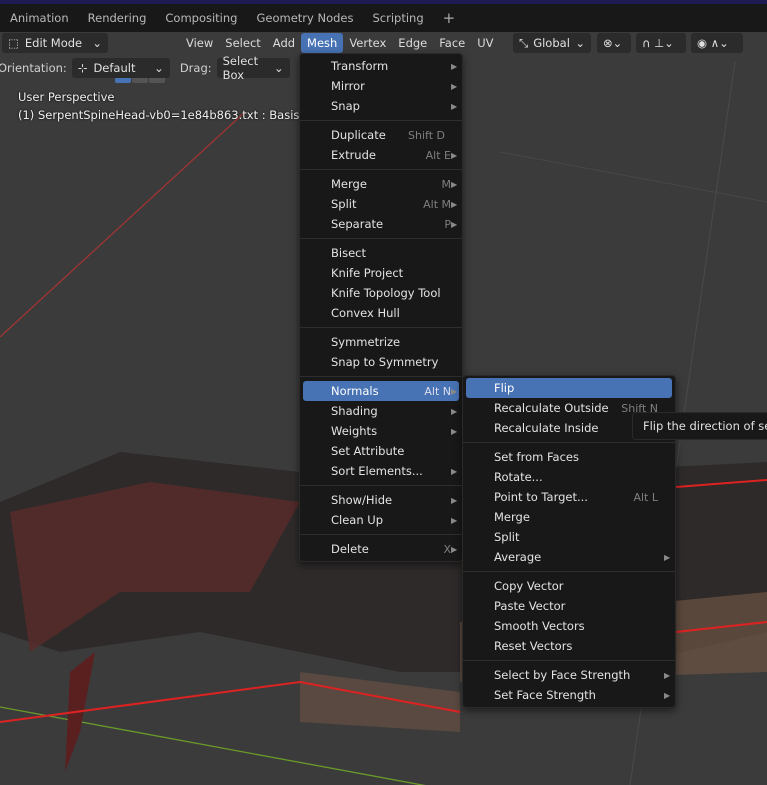  I want to click on orientation-label: Global, so click(551, 43).